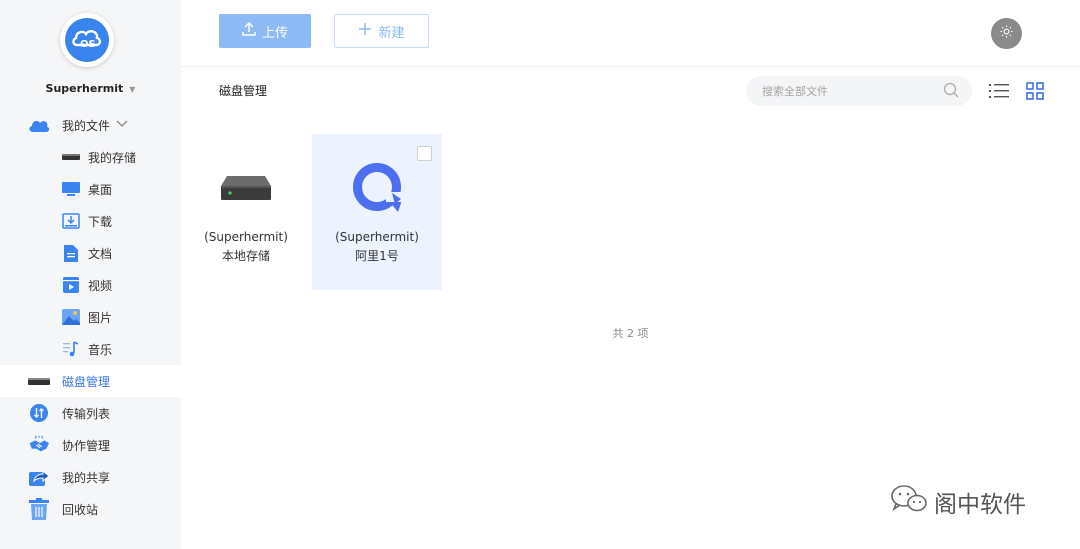  Describe the element at coordinates (391, 33) in the screenshot. I see `new-label: 新建` at that location.